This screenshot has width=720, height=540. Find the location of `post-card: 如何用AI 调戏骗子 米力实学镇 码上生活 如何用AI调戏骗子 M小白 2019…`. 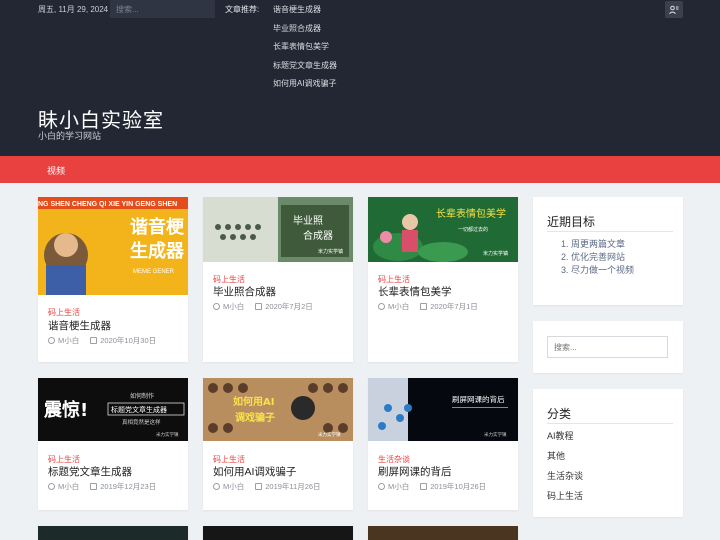

post-card: 如何用AI 调戏骗子 米力实学镇 码上生活 如何用AI调戏骗子 M小白 2019… is located at coordinates (278, 444).